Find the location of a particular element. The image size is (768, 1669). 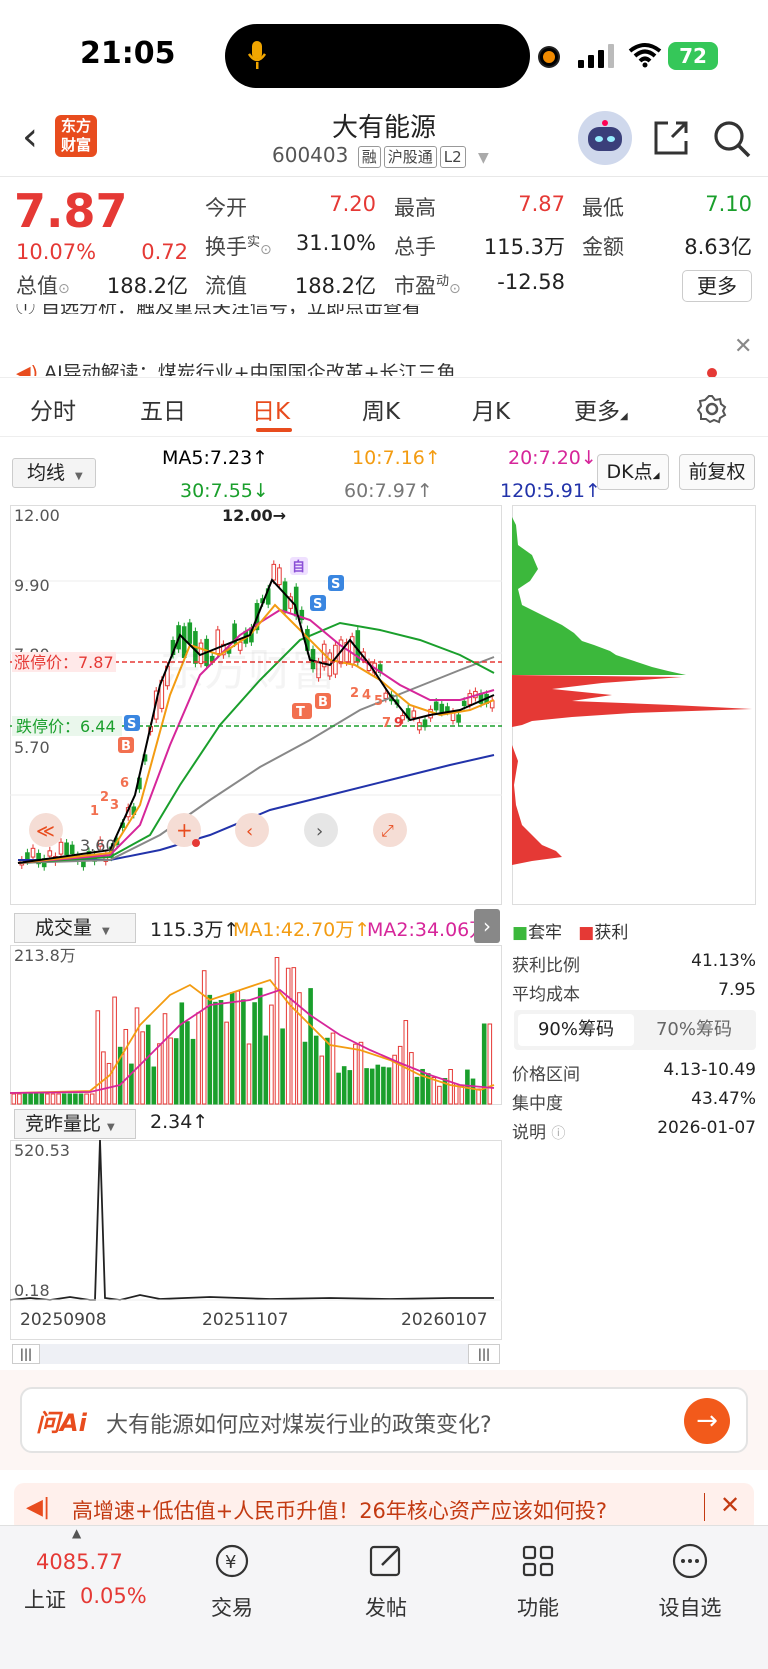

note-label: 说明 ⓘ is located at coordinates (538, 1130).